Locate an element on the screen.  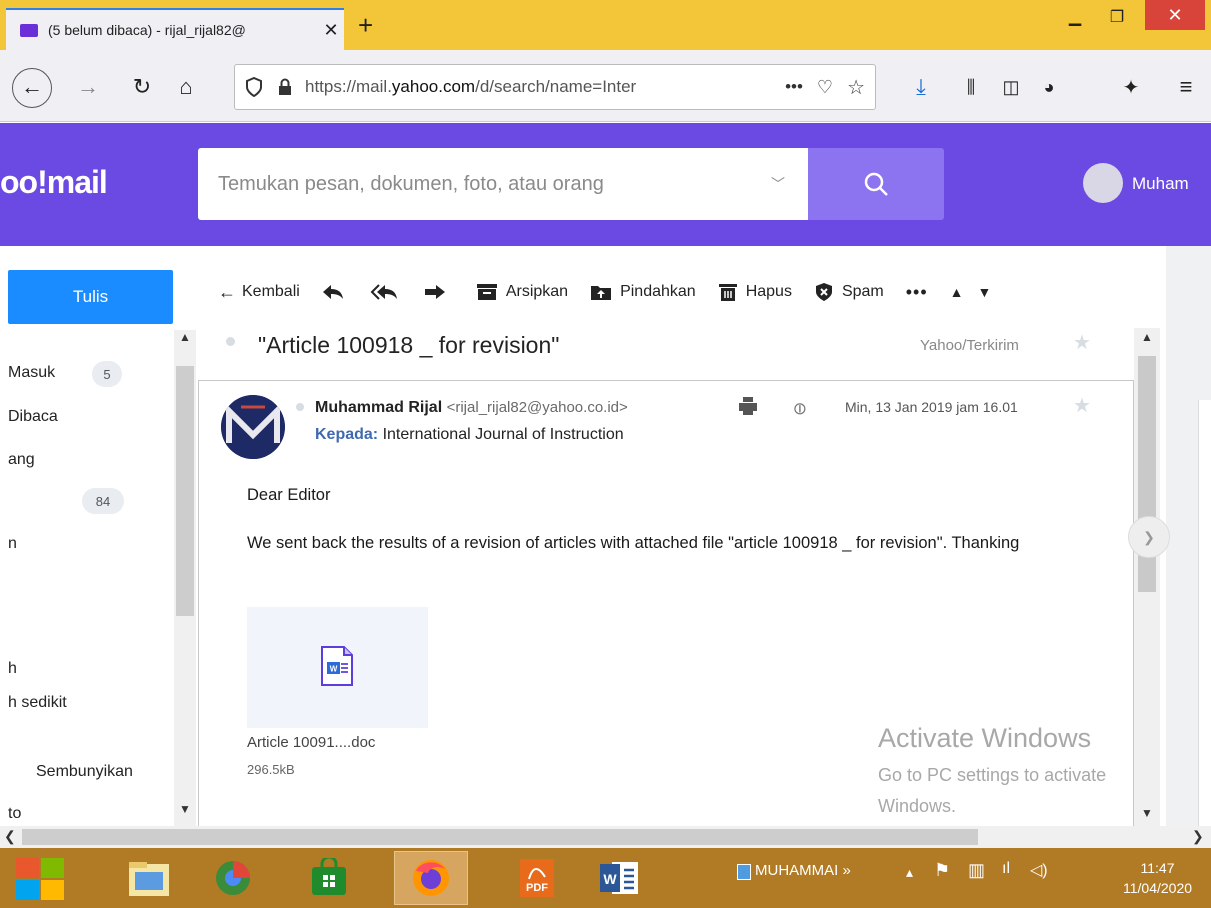
taskbar-word: W is located at coordinates (619, 878).